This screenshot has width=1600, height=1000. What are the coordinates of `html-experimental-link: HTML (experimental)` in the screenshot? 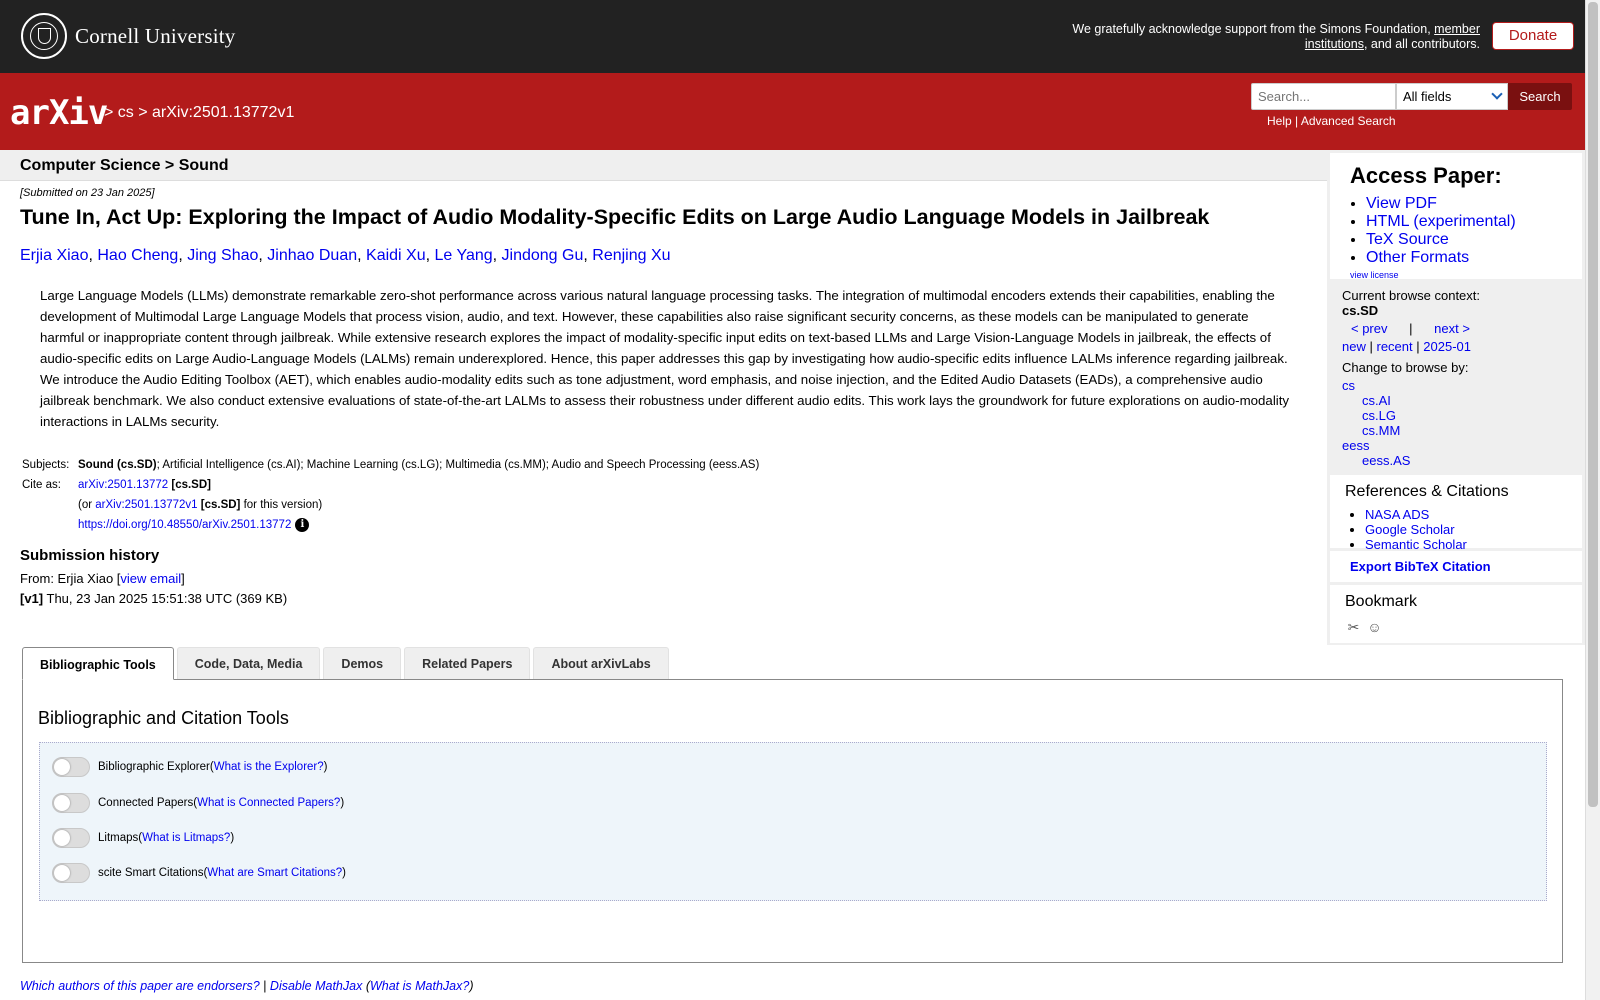 It's located at (1441, 221).